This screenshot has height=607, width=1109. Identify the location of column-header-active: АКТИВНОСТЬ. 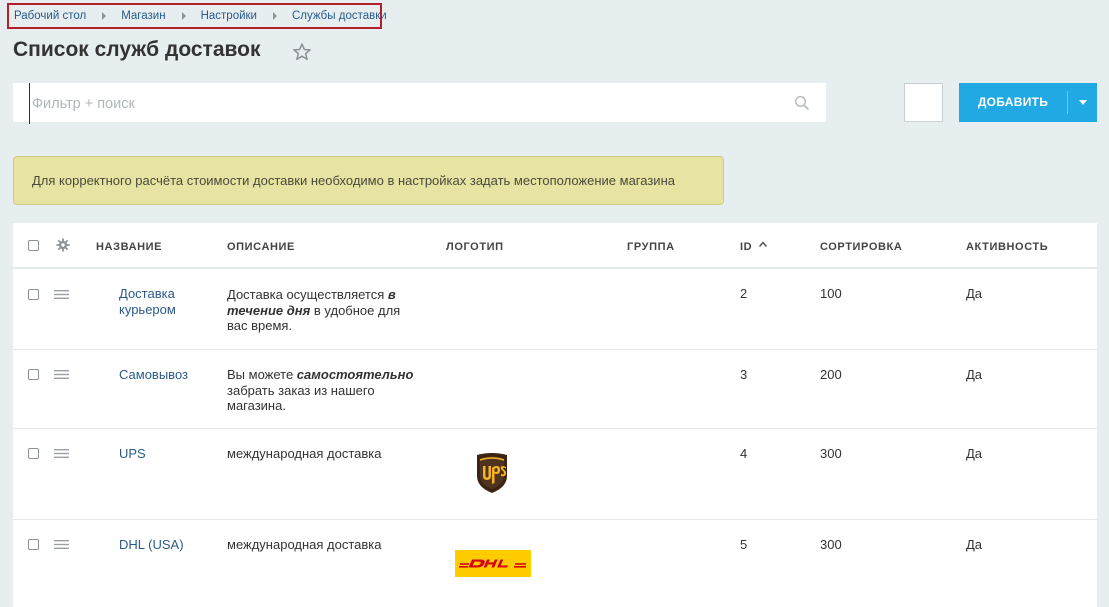
(1007, 247).